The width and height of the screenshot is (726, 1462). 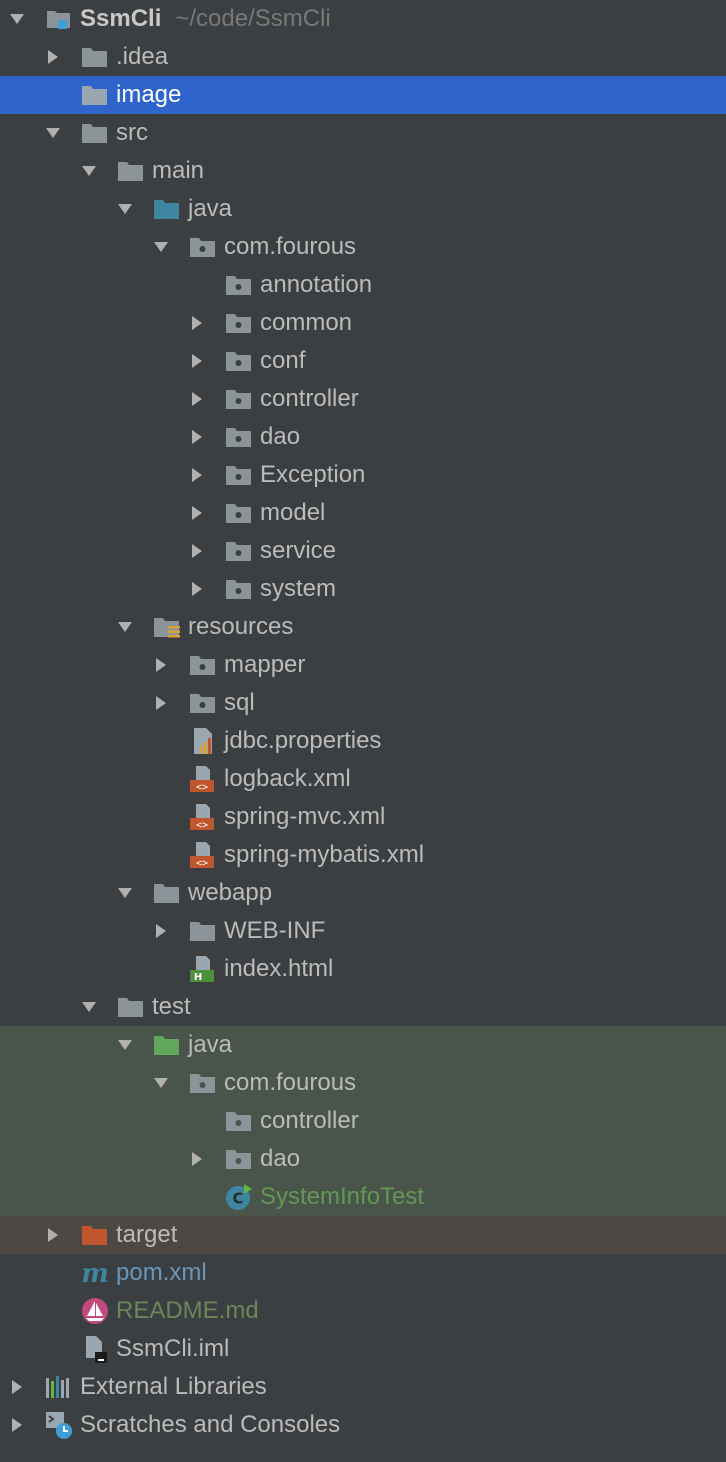 What do you see at coordinates (363, 551) in the screenshot?
I see `tree-row-service: service` at bounding box center [363, 551].